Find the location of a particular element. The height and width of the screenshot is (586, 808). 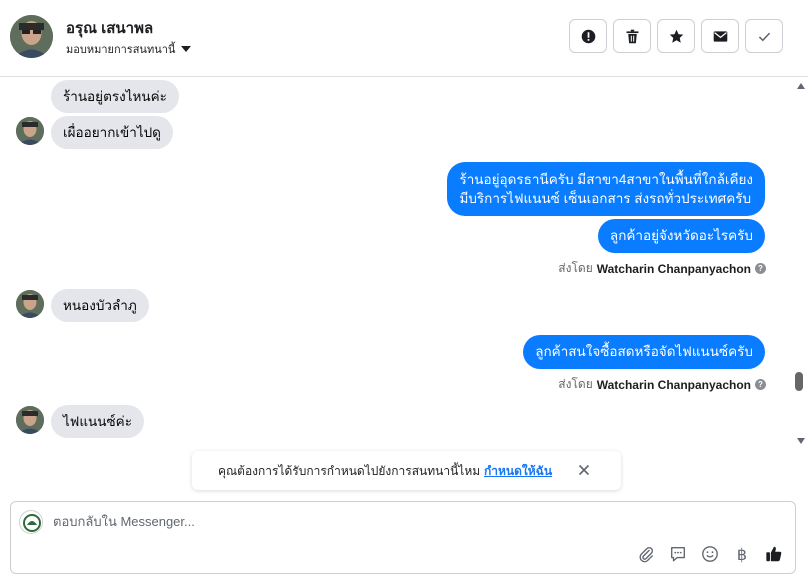

trash-icon is located at coordinates (632, 36).